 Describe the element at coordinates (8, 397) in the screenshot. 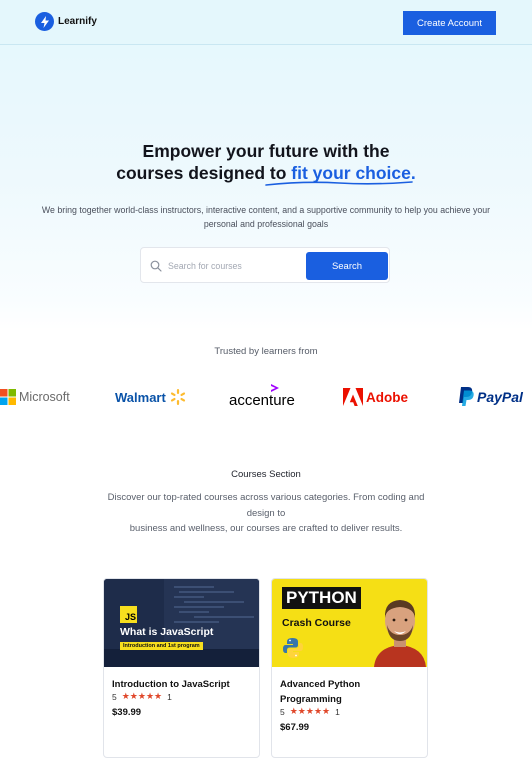

I see `microsoft-squares-icon` at that location.